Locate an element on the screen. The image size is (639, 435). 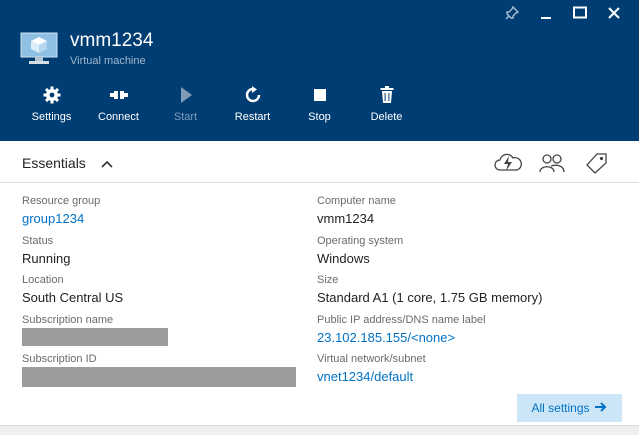
bottom-bar is located at coordinates (319, 430).